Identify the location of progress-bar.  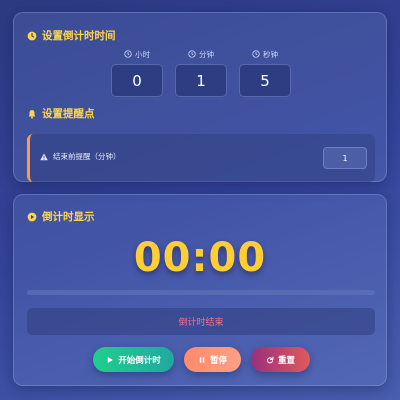
(201, 292).